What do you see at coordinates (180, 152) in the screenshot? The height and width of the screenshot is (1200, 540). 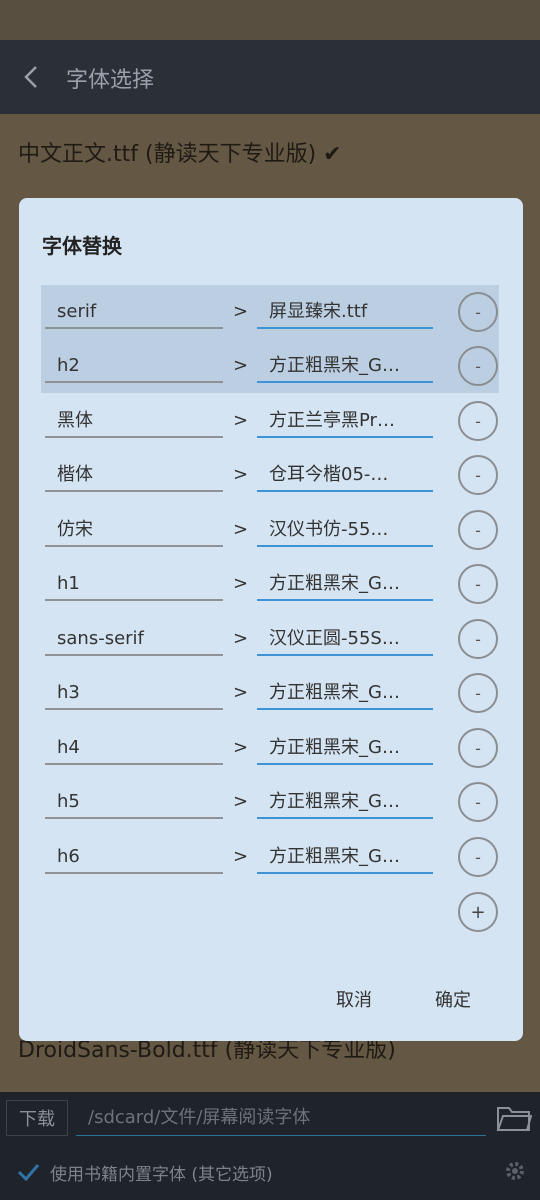 I see `font-list-item: 中文正文.ttf (静读天下专业版) ✔` at bounding box center [180, 152].